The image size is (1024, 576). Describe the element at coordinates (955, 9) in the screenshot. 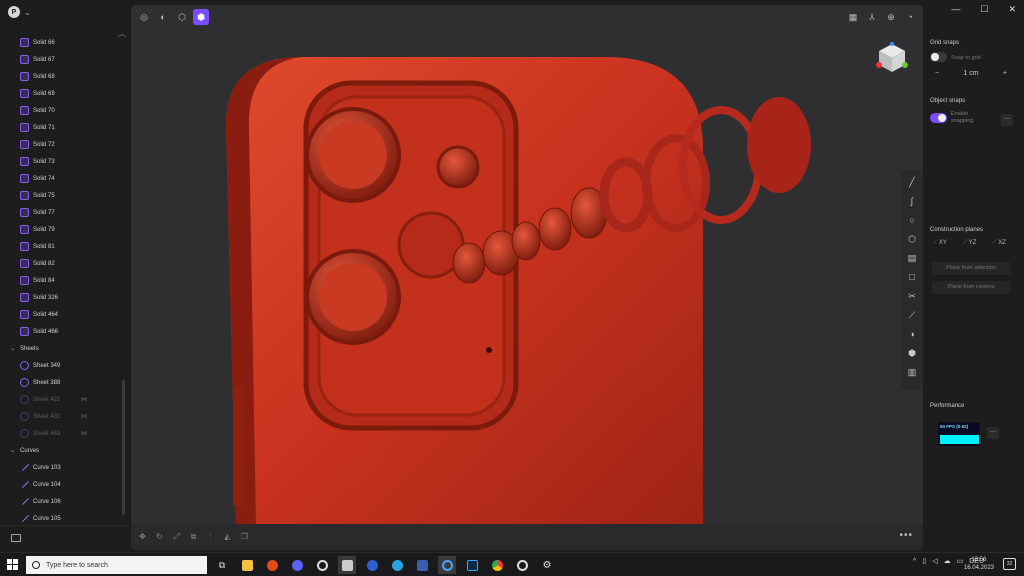

I see `minimize-icon: —` at that location.